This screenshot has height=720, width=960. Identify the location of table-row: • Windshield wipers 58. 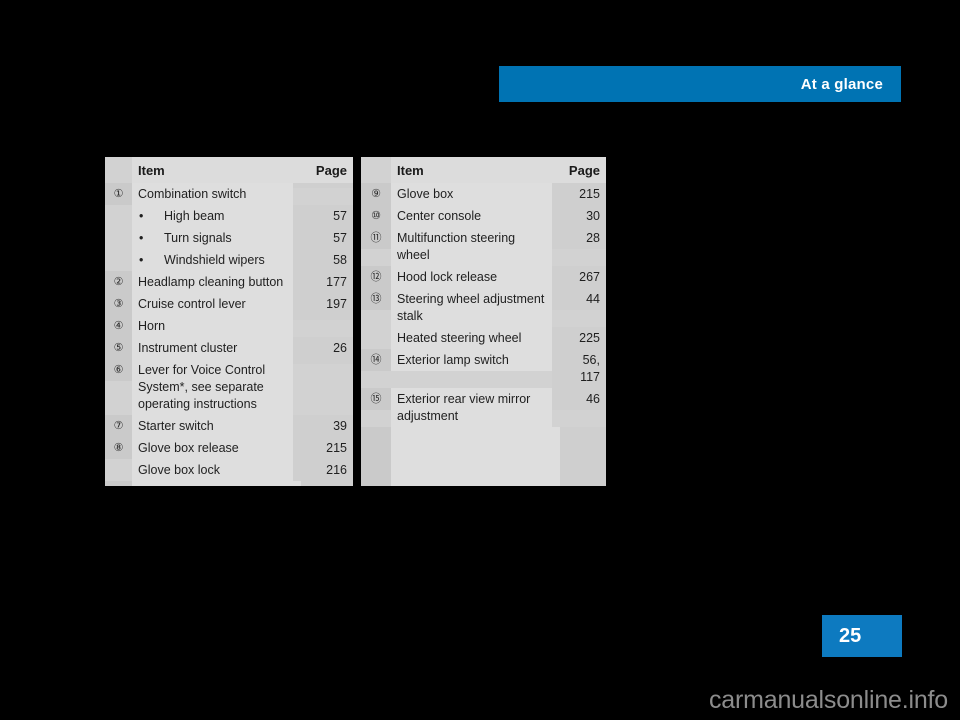
(229, 260).